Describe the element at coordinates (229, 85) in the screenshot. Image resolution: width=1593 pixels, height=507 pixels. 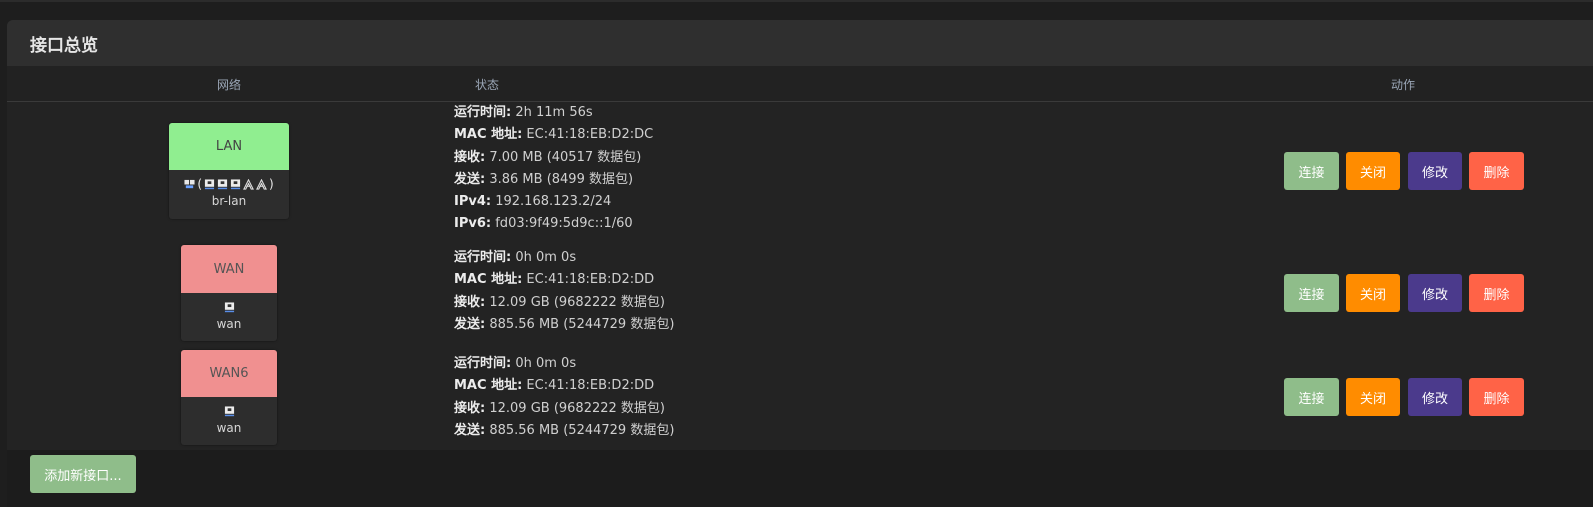
I see `column-header-network: 网络` at that location.